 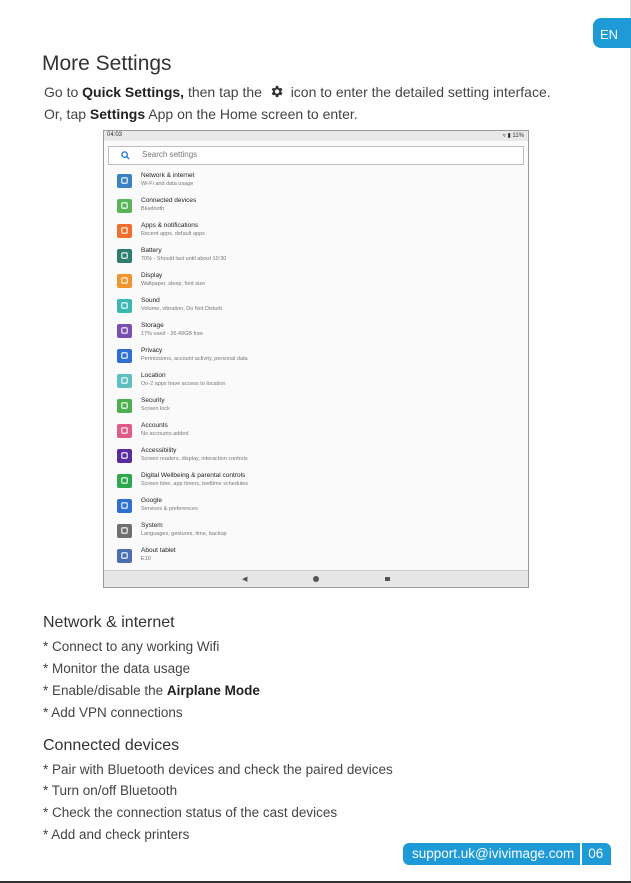 I want to click on settings-item-summary: Services & preferences, so click(x=169, y=509).